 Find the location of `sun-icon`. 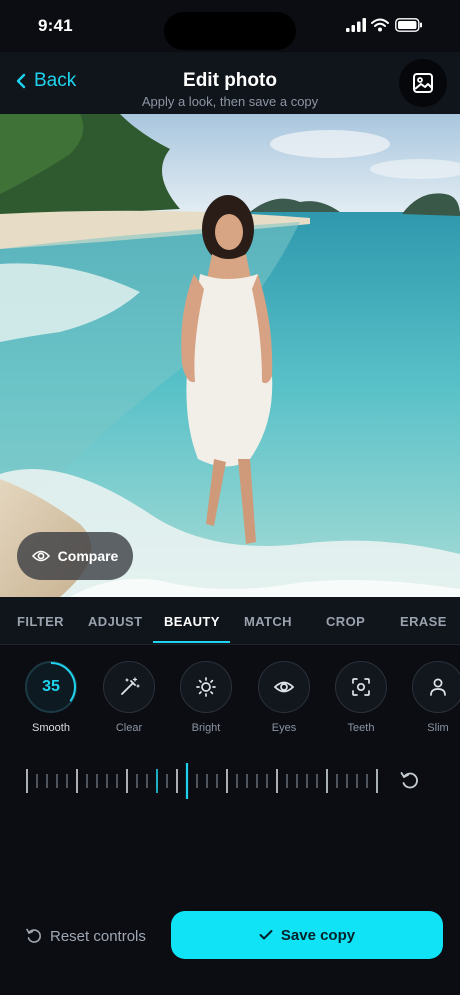

sun-icon is located at coordinates (206, 687).